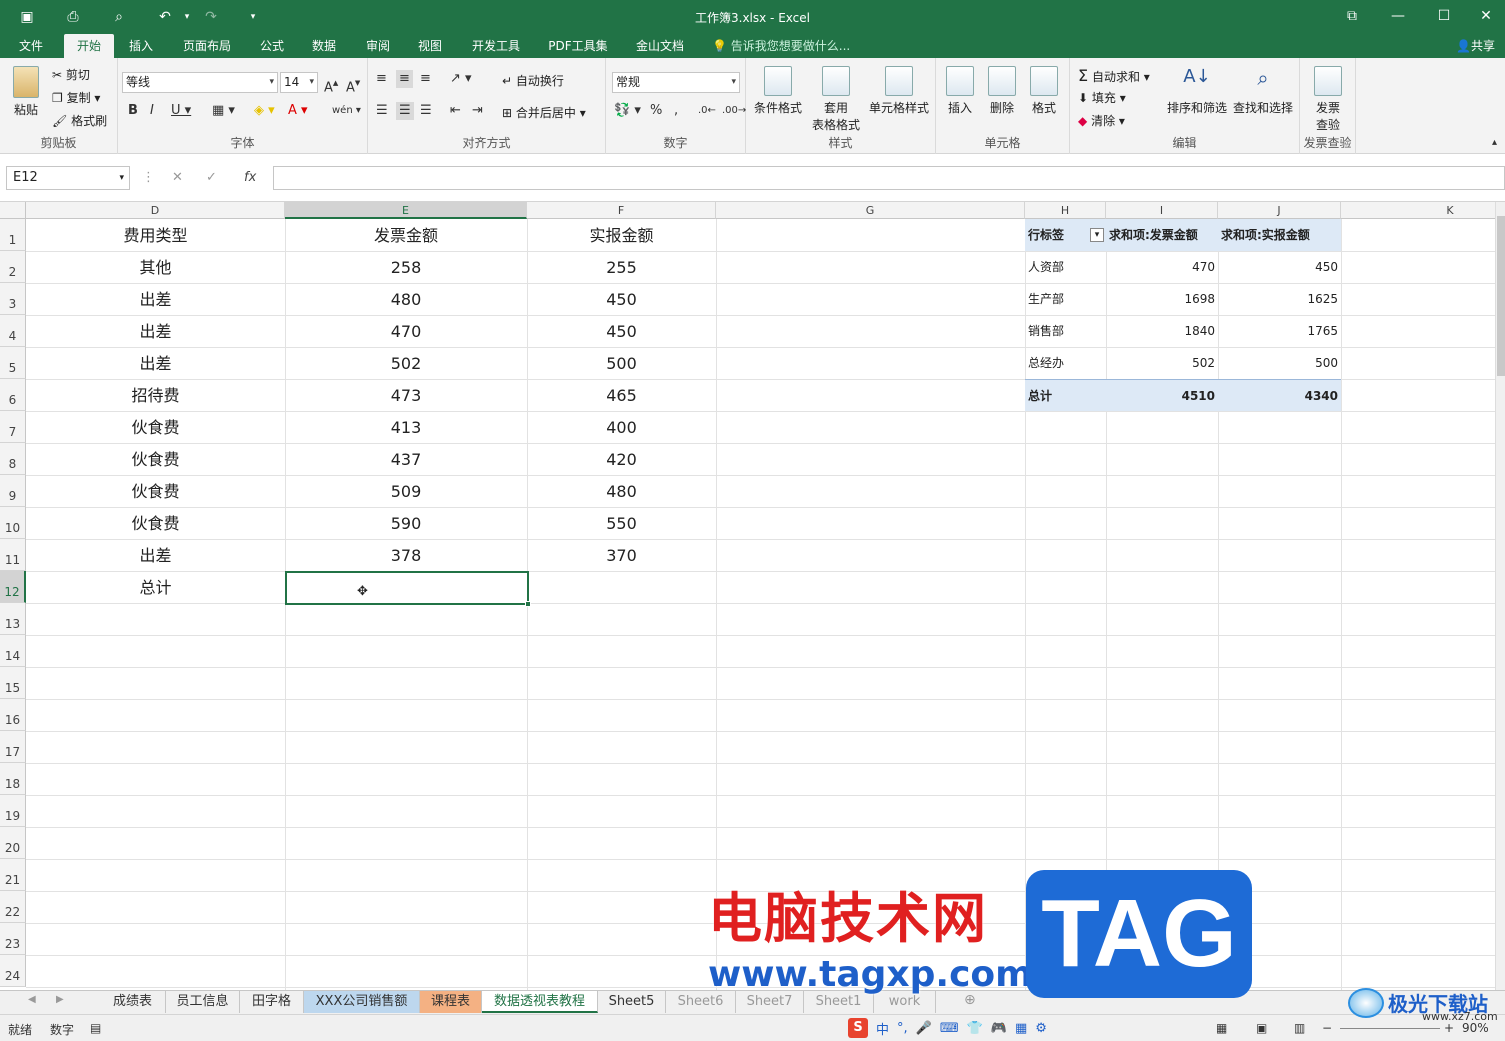 Image resolution: width=1505 pixels, height=1041 pixels. I want to click on row-header-19: 19, so click(13, 811).